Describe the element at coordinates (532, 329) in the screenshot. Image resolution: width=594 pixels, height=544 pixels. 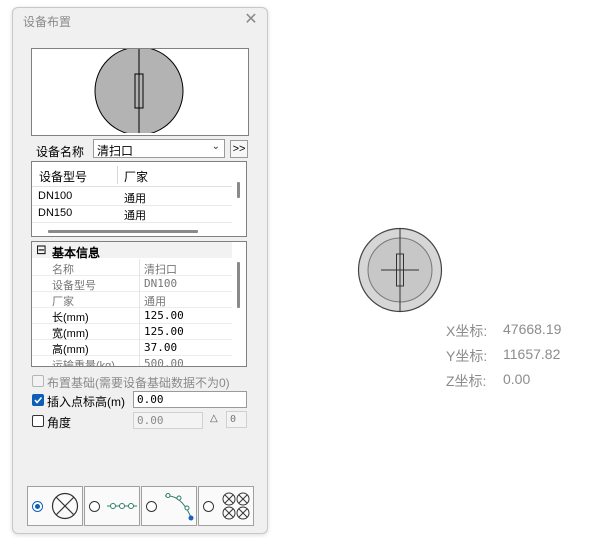
I see `x-coordinate-value: 47668.19` at that location.